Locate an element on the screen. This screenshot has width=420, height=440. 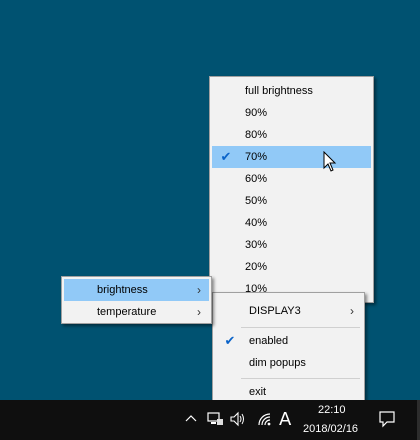
volume-icon is located at coordinates (238, 419).